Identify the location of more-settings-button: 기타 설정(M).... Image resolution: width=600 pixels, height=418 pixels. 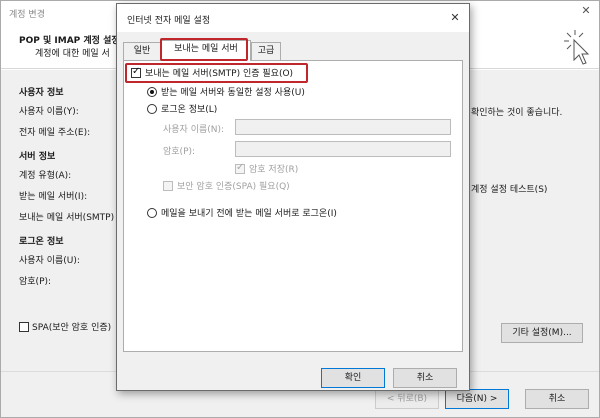
(542, 333).